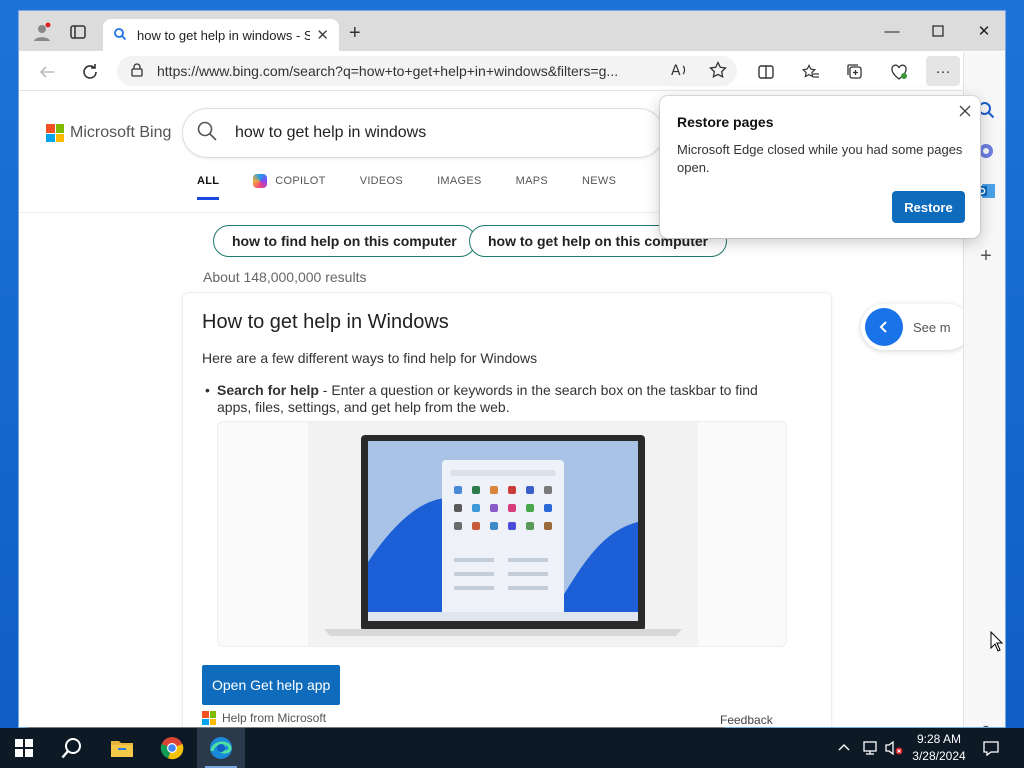 The height and width of the screenshot is (768, 1024). What do you see at coordinates (344, 241) in the screenshot?
I see `related-chip: how to find help on this computer` at bounding box center [344, 241].